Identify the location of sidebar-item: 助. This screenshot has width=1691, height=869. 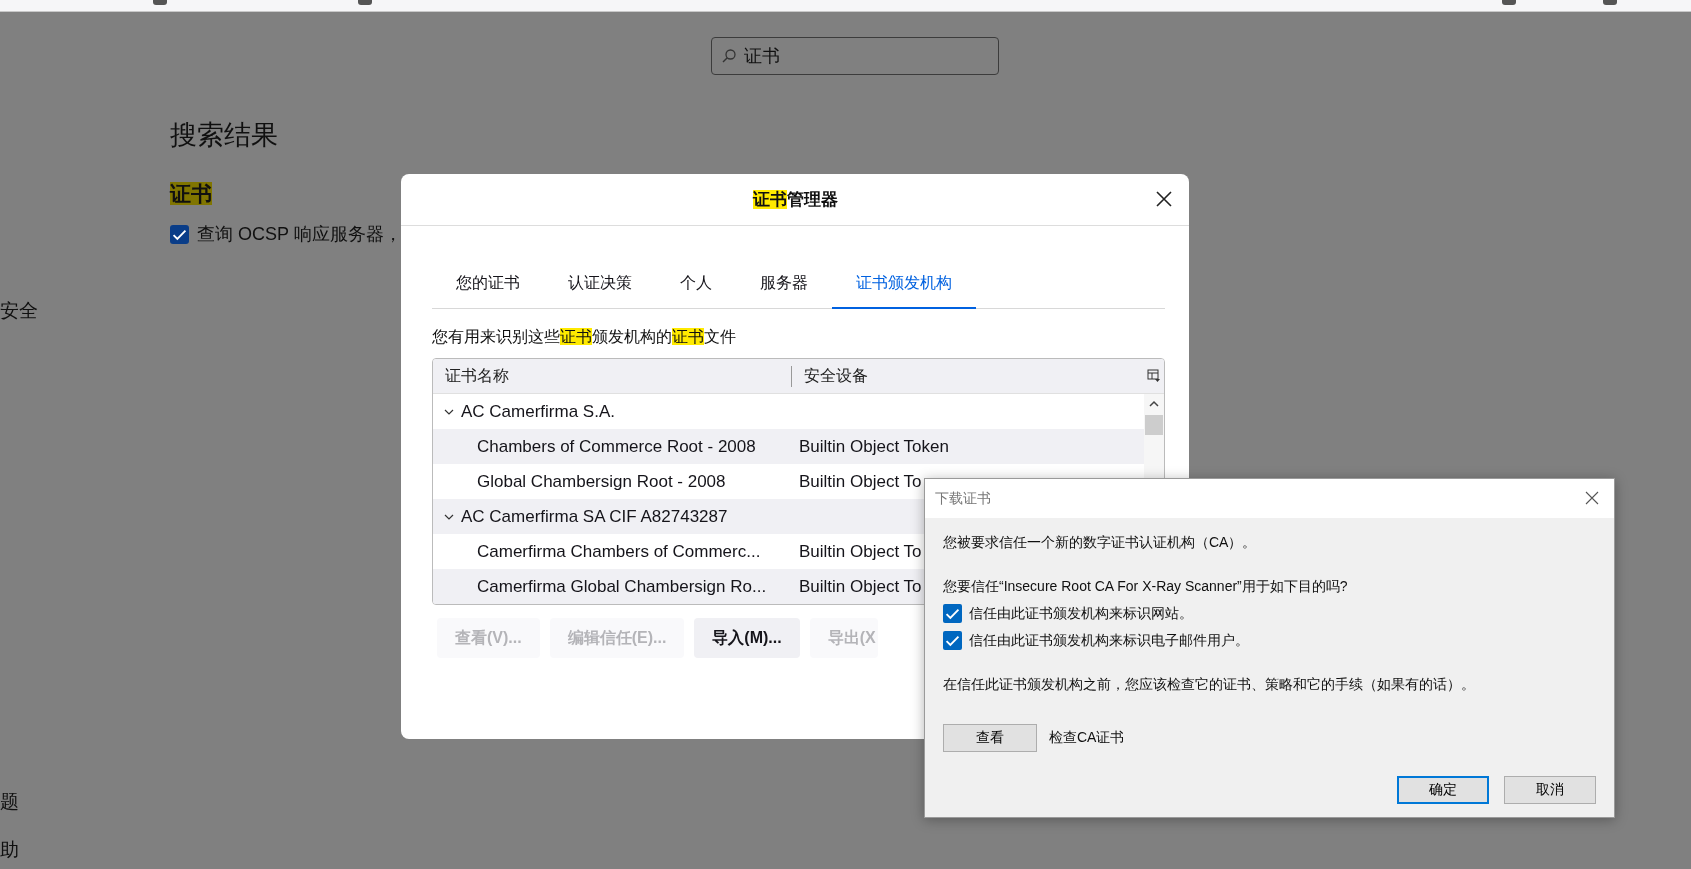
(85, 850).